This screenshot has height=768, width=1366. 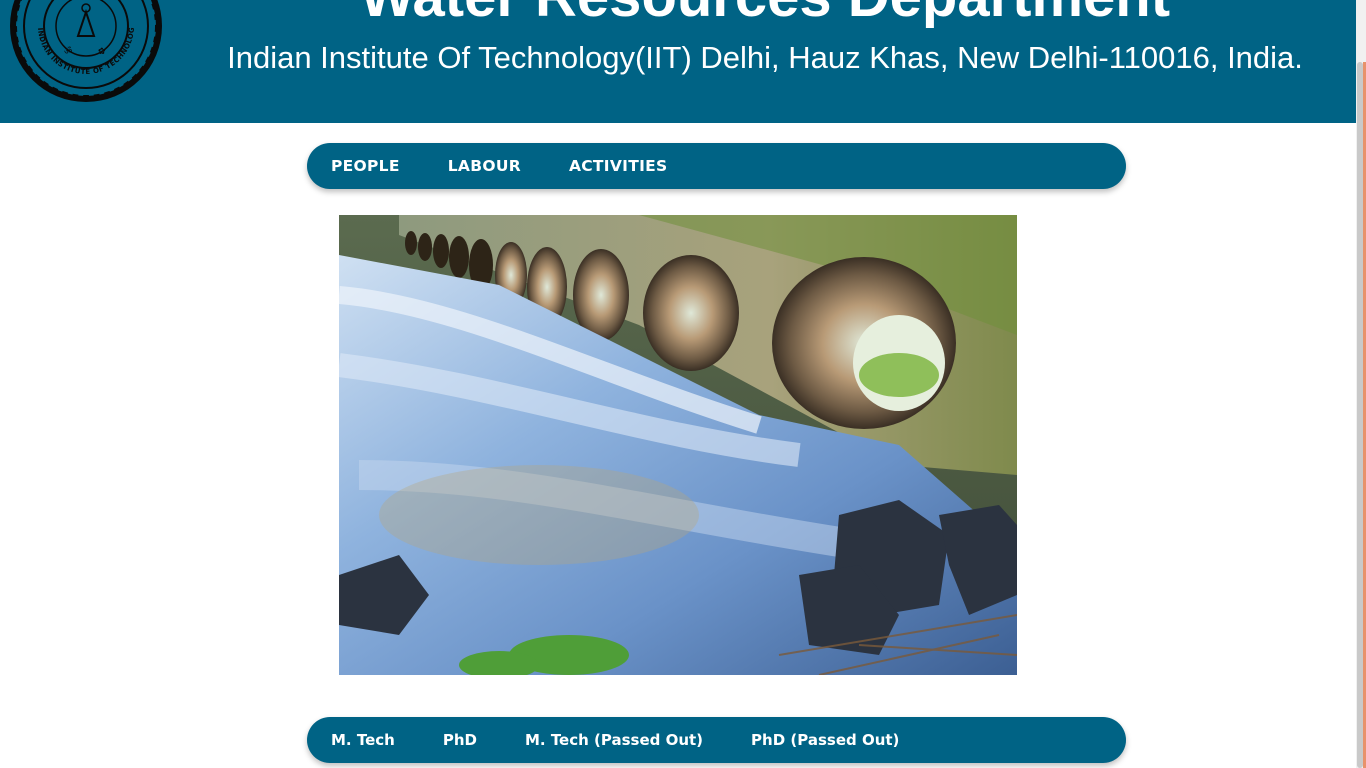 What do you see at coordinates (618, 166) in the screenshot?
I see `nav-item-activities: ACTIVITIES` at bounding box center [618, 166].